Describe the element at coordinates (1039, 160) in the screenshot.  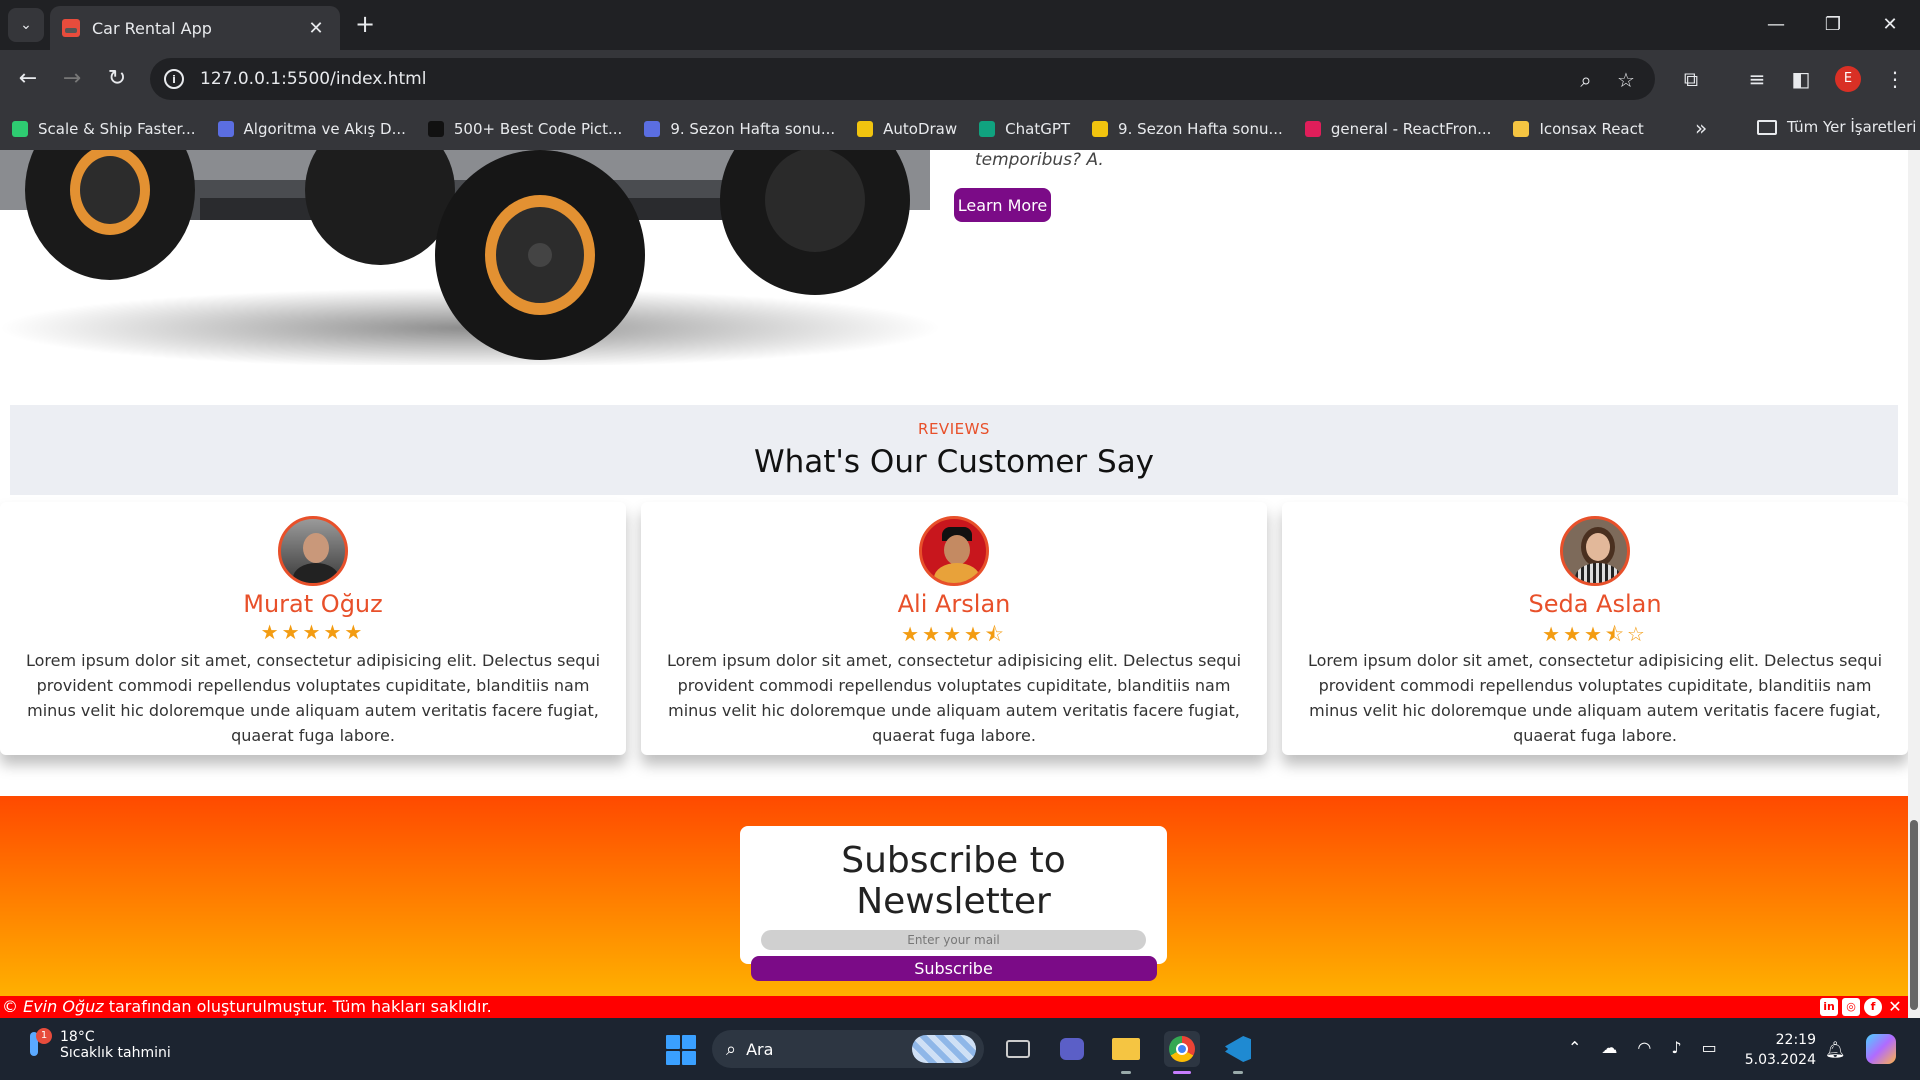
I see `hero-description: temporibus? A.` at that location.